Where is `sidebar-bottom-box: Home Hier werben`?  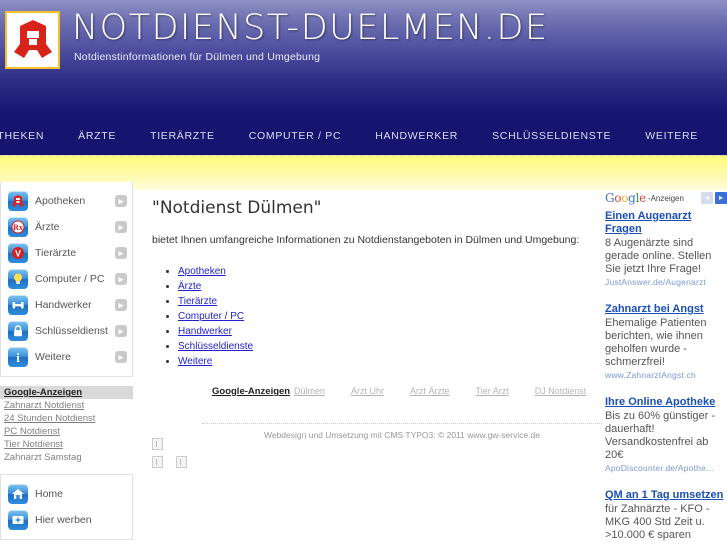 sidebar-bottom-box: Home Hier werben is located at coordinates (66, 507).